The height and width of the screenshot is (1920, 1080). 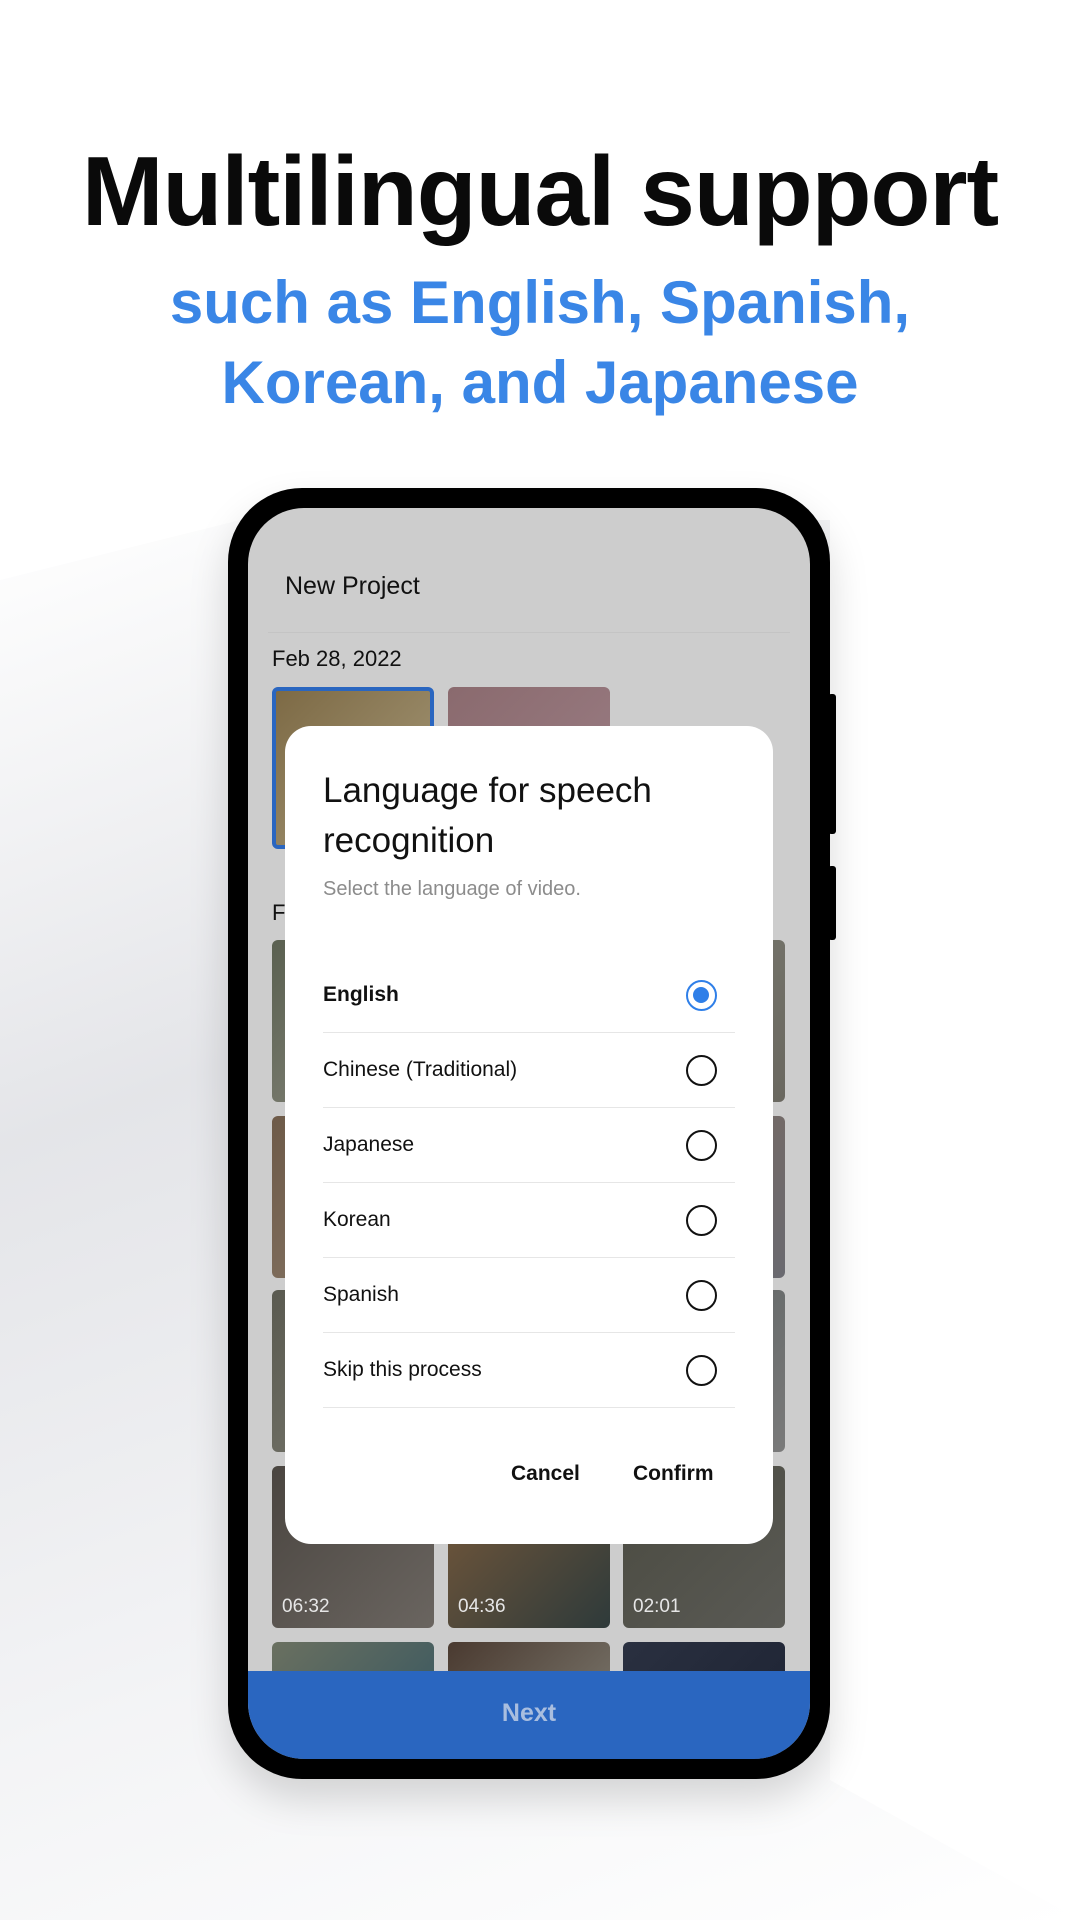 I want to click on option-label: Chinese (Traditional), so click(x=420, y=1069).